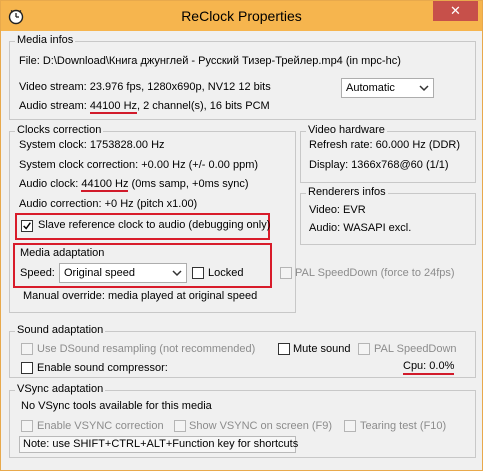 This screenshot has height=471, width=483. Describe the element at coordinates (364, 349) in the screenshot. I see `pal-sound-checkbox` at that location.